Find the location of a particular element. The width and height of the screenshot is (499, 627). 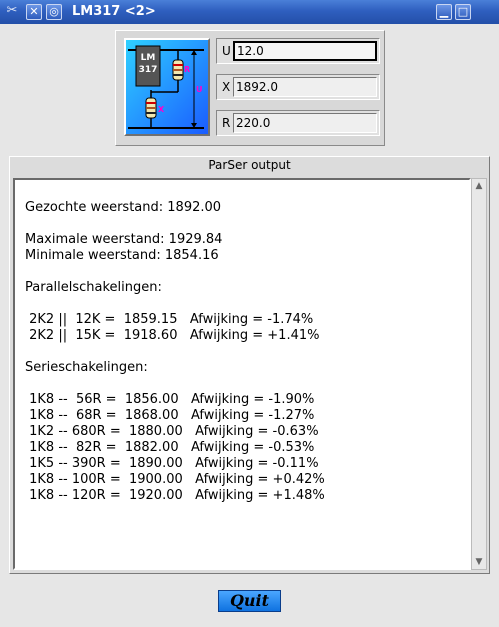

r-field: R 220.0 is located at coordinates (298, 123).